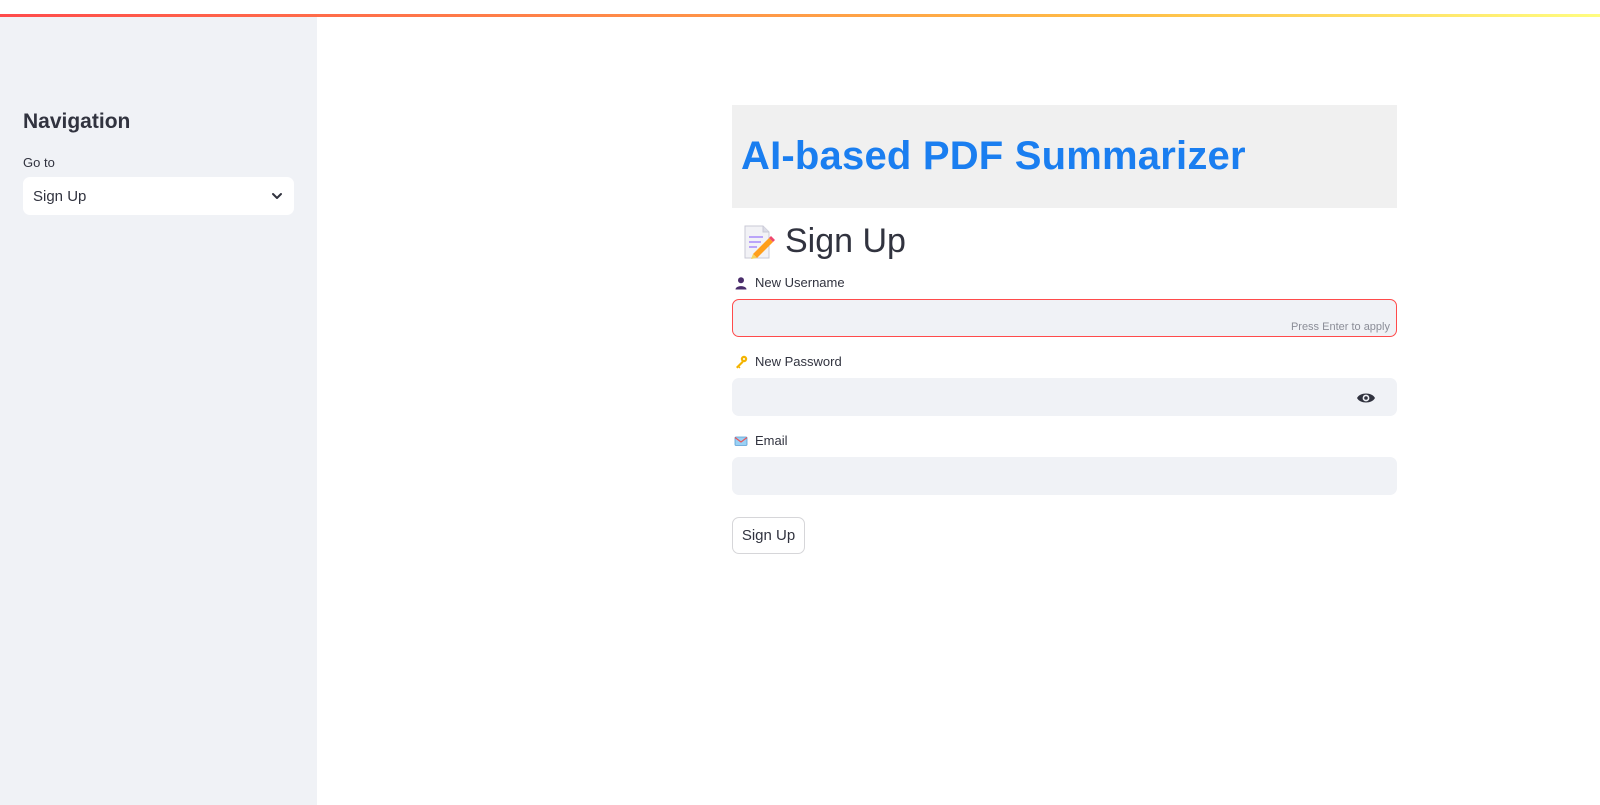 The width and height of the screenshot is (1600, 805). I want to click on page-heading: Sign Up, so click(822, 241).